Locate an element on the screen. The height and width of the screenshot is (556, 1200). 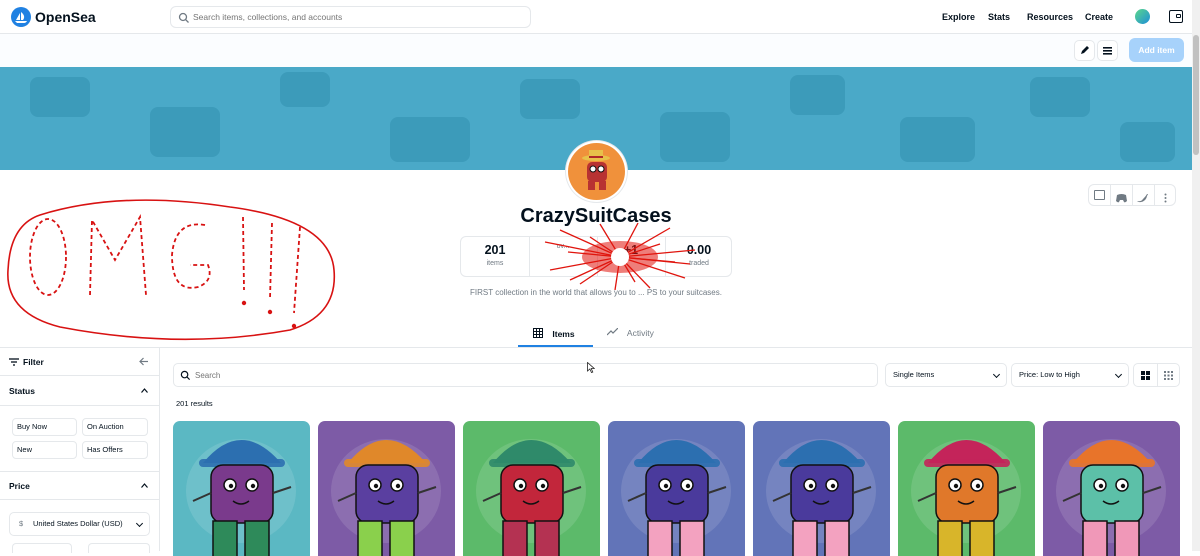
tab-activity: Activity is located at coordinates (630, 332).